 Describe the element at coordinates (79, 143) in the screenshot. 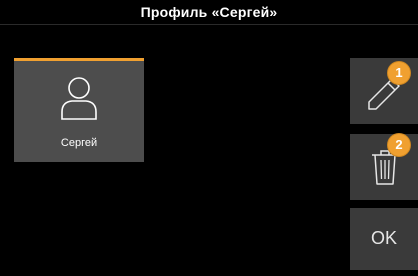

I see `profile-name: Сергей` at that location.